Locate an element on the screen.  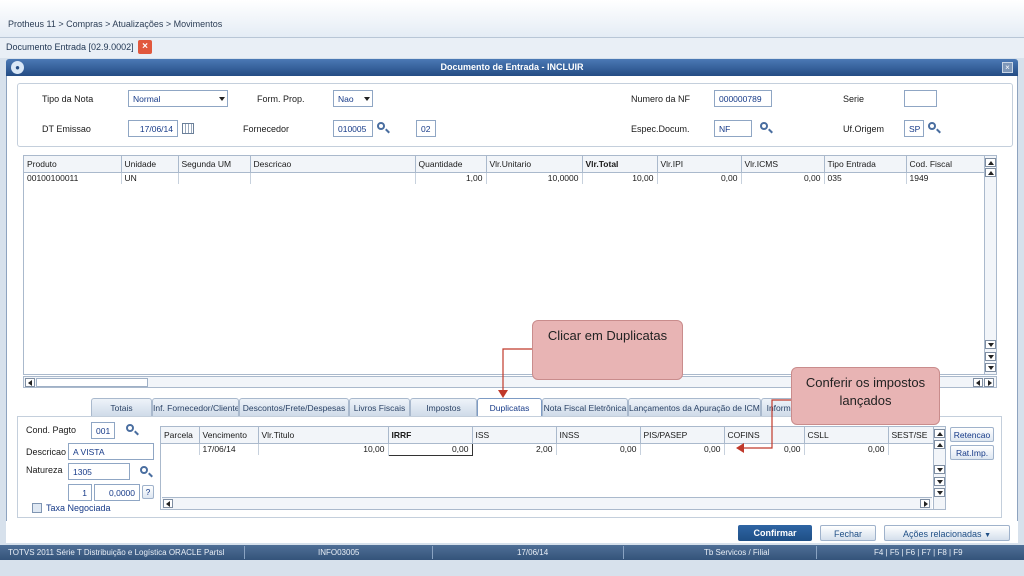
arrow-to-duplicatas is located at coordinates (517, 372).